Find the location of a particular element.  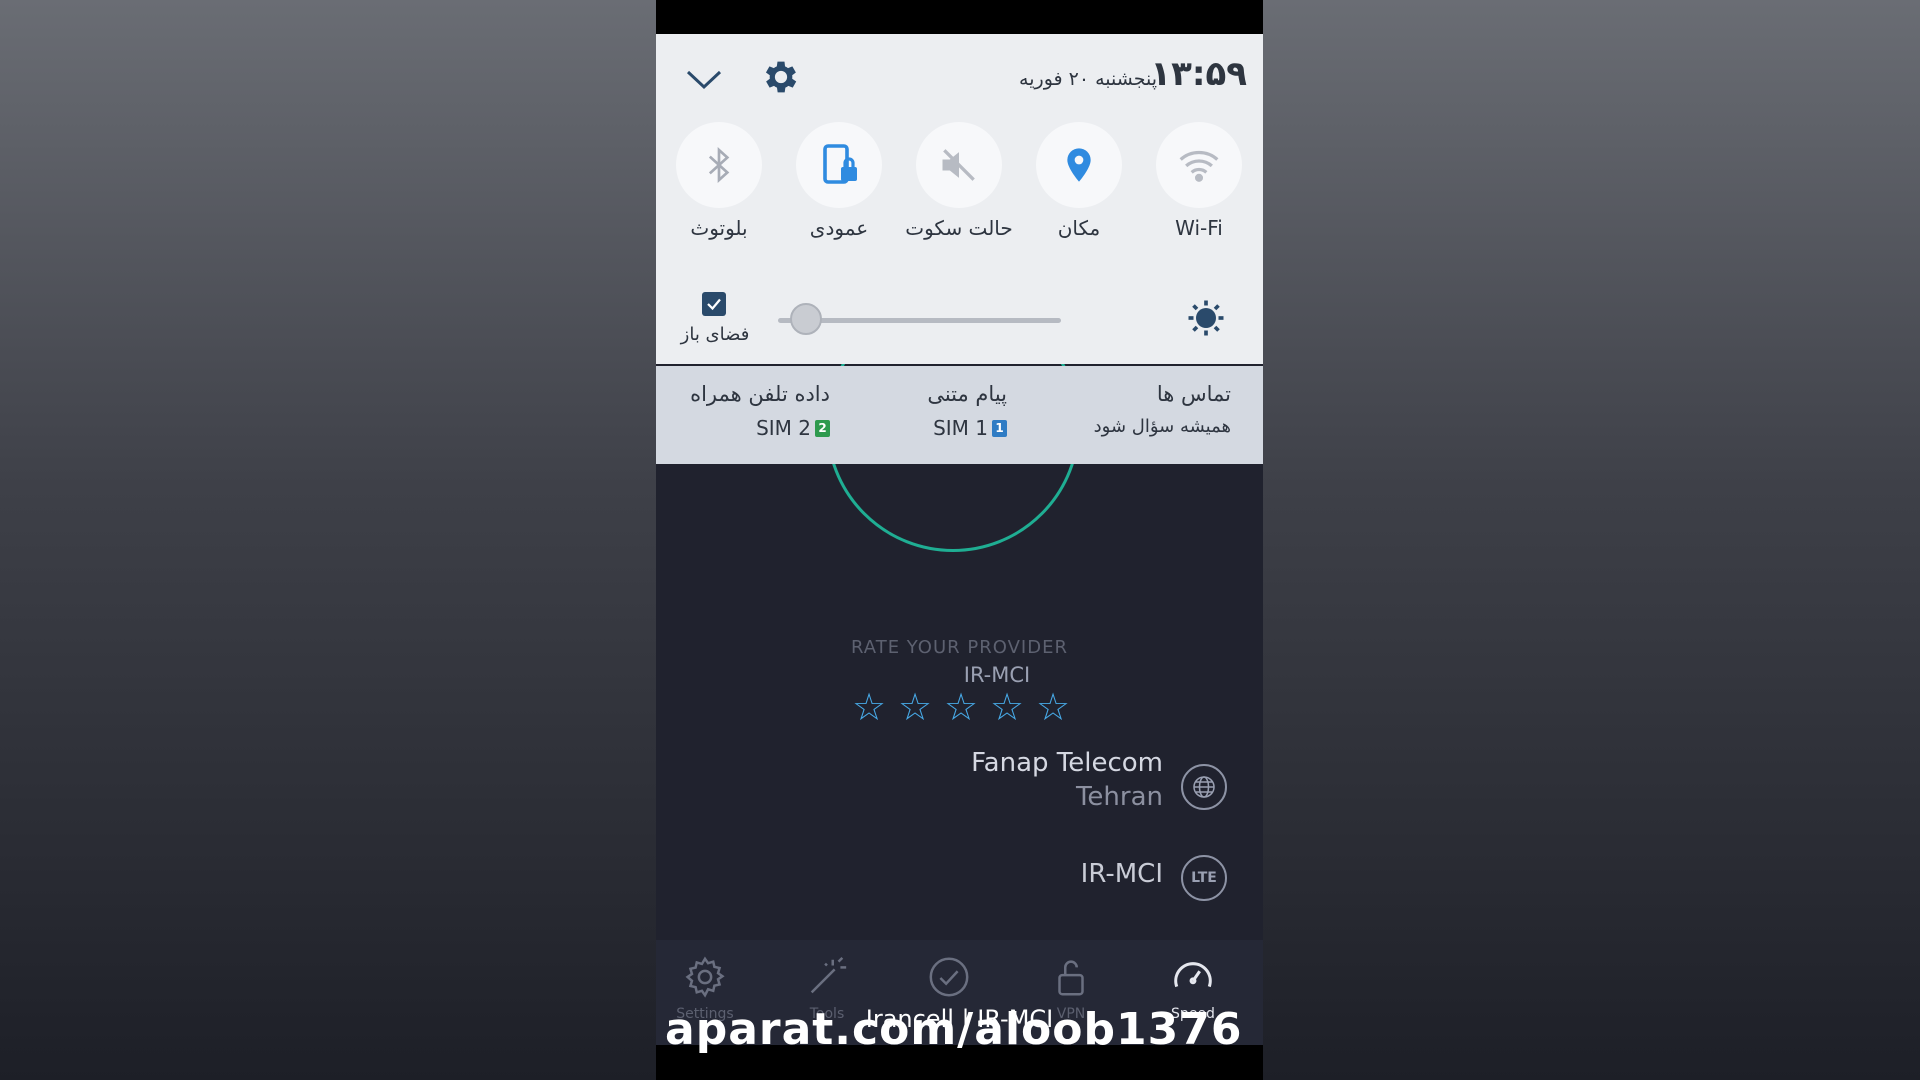

clock-date: پنجشنبه ۲۰ فوریه is located at coordinates (1088, 79).